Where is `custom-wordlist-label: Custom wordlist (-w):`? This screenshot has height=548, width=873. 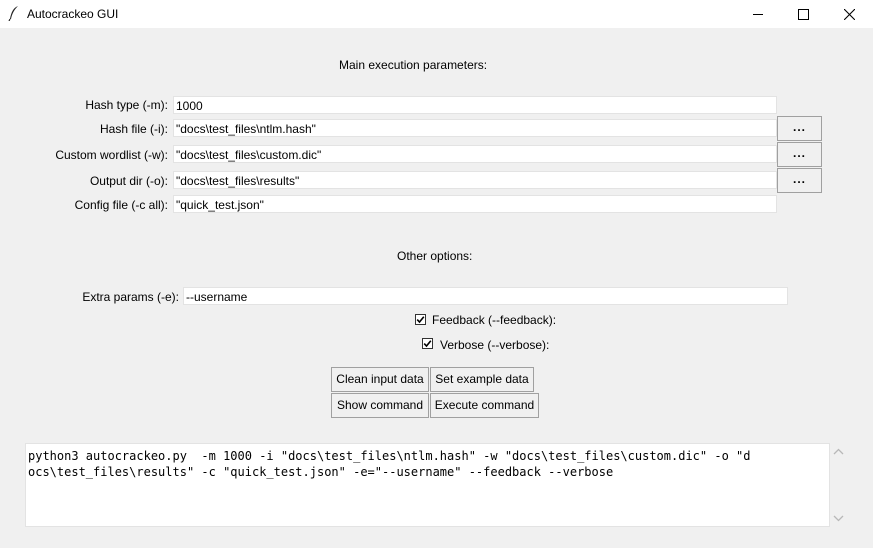
custom-wordlist-label: Custom wordlist (-w): is located at coordinates (111, 155).